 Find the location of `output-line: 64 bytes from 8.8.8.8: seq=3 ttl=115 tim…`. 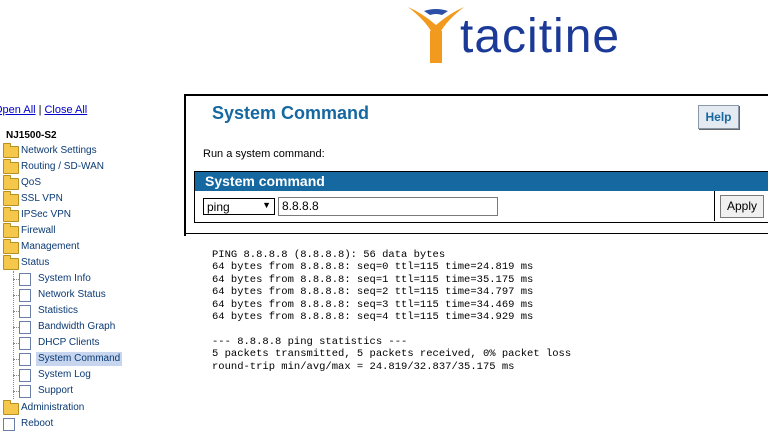

output-line: 64 bytes from 8.8.8.8: seq=3 ttl=115 tim… is located at coordinates (373, 304).